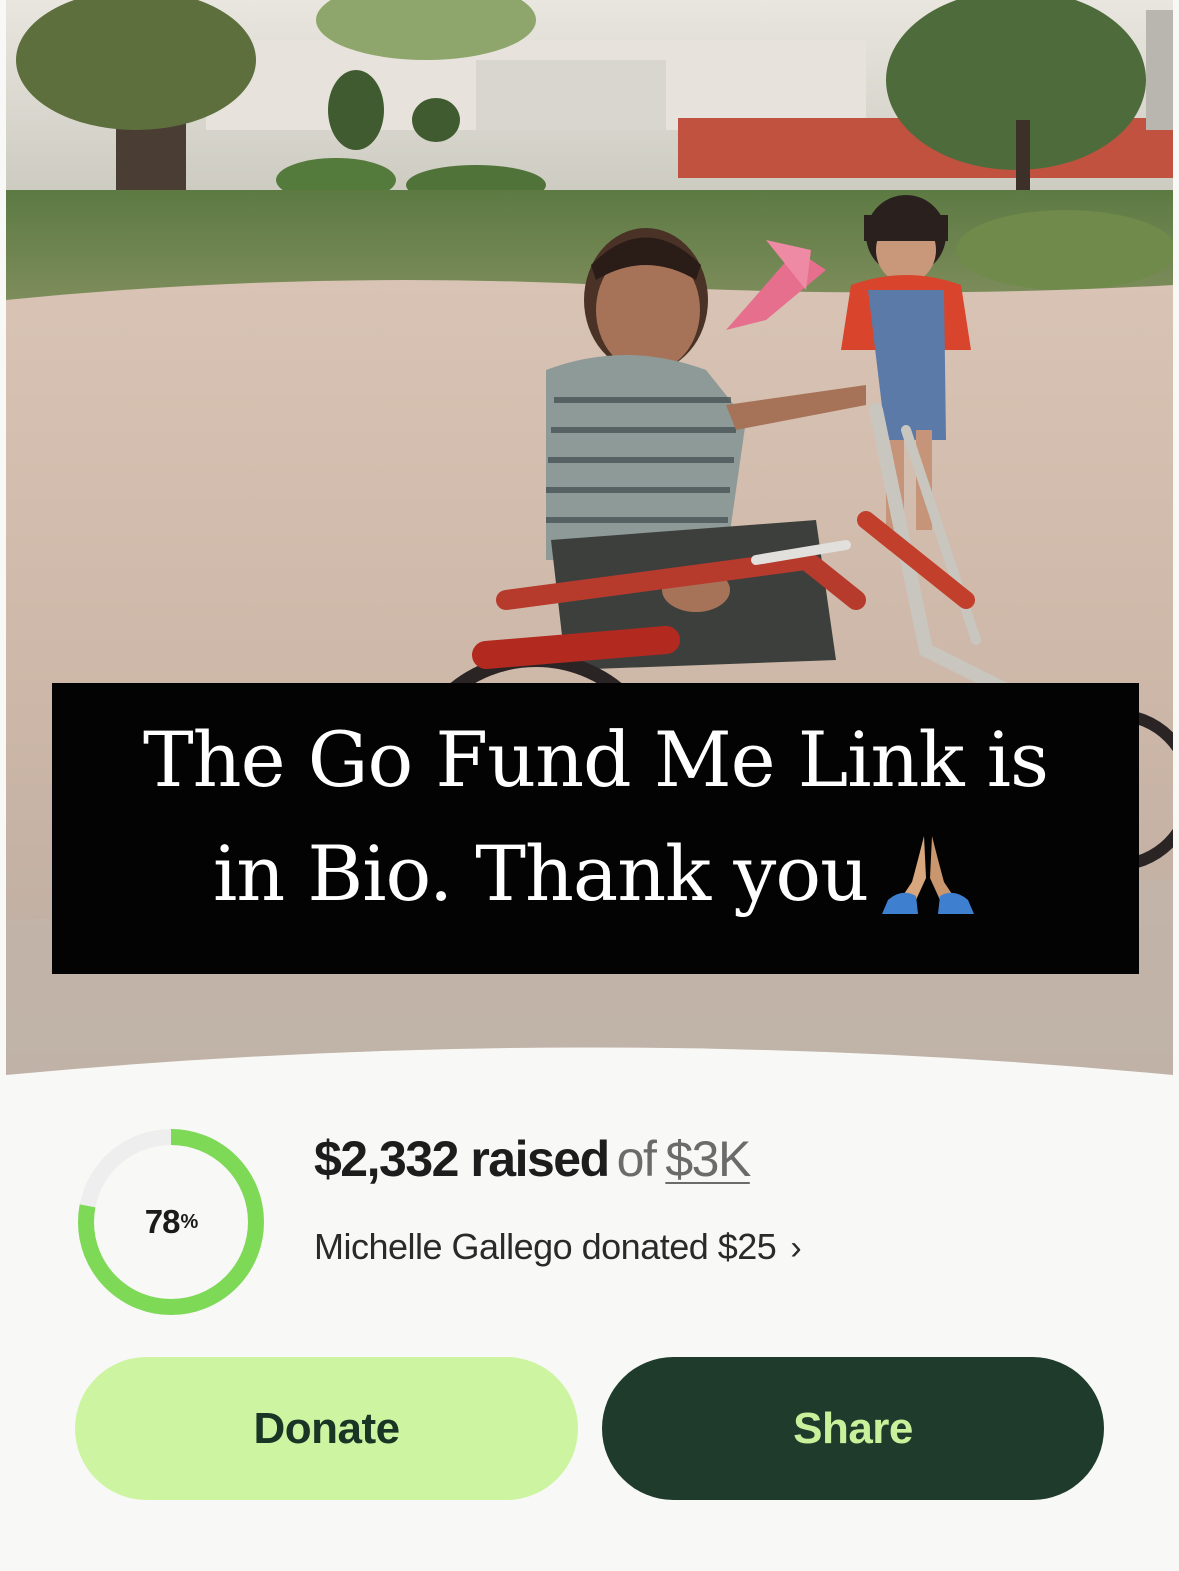 The height and width of the screenshot is (1571, 1179). I want to click on recent-donation-text: Michelle Gallego donated $25, so click(545, 1246).